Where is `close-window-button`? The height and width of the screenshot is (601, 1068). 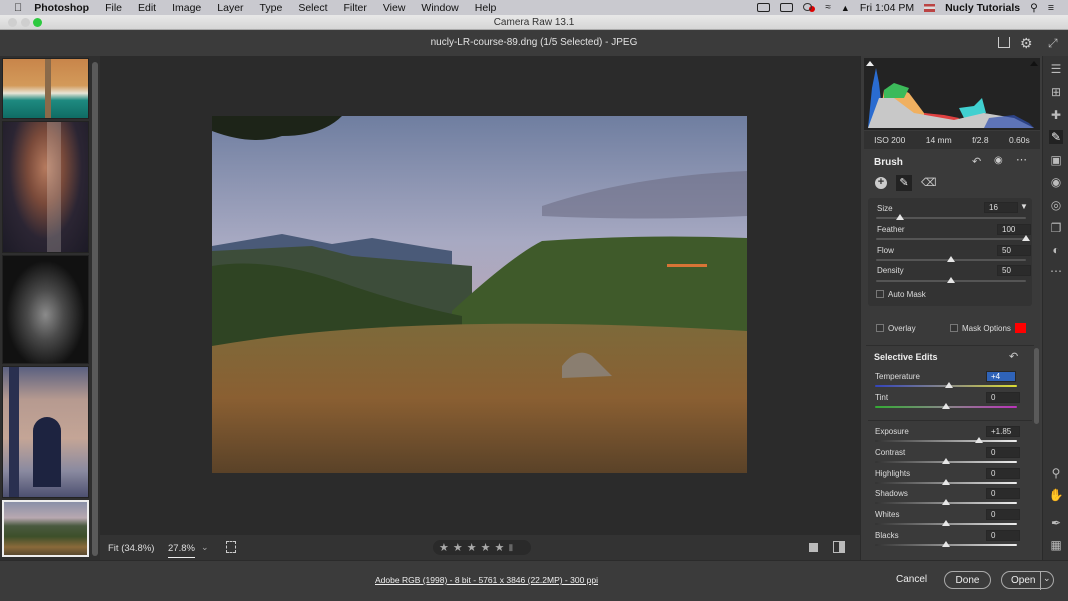
close-window-button is located at coordinates (12, 22).